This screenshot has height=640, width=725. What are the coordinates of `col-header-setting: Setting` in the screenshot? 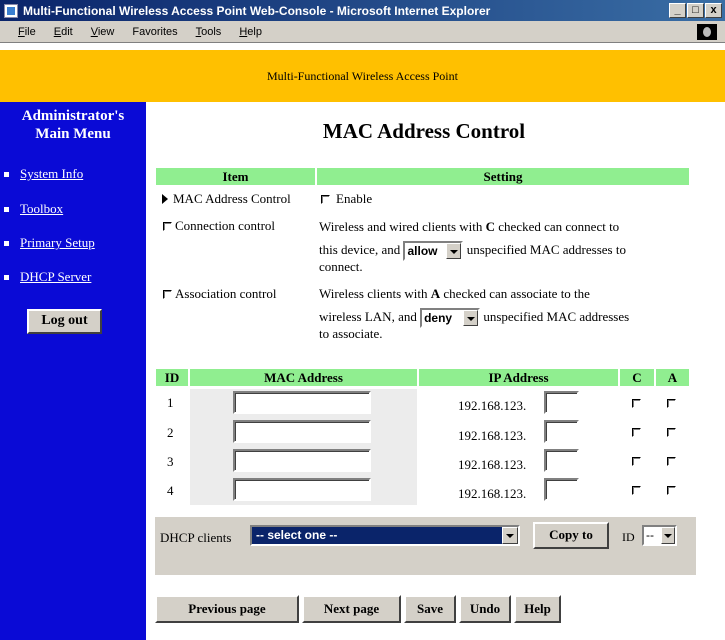 It's located at (503, 176).